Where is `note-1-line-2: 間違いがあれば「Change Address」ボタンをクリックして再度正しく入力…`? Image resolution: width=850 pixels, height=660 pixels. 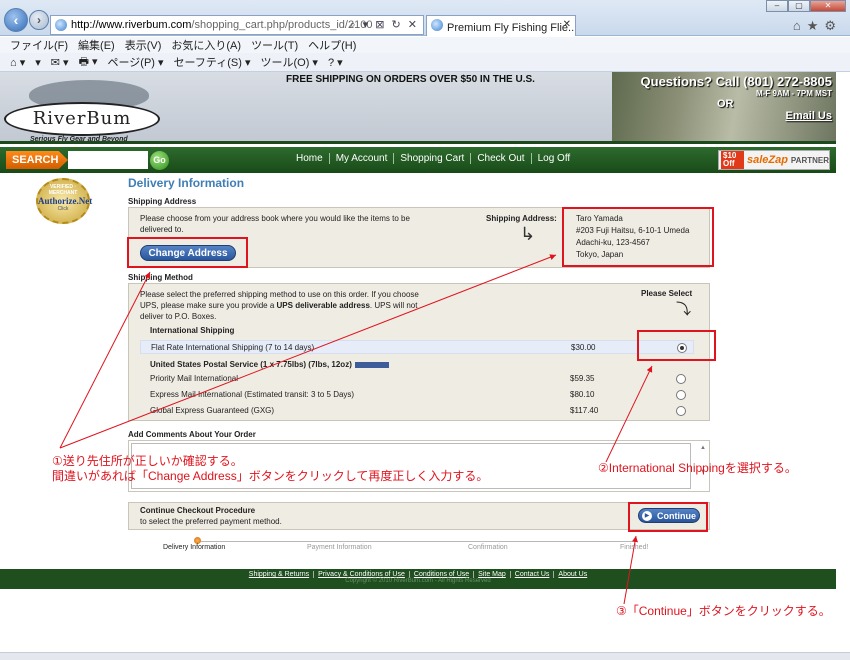
note-1-line-2: 間違いがあれば「Change Address」ボタンをクリックして再度正しく入力… is located at coordinates (270, 476).